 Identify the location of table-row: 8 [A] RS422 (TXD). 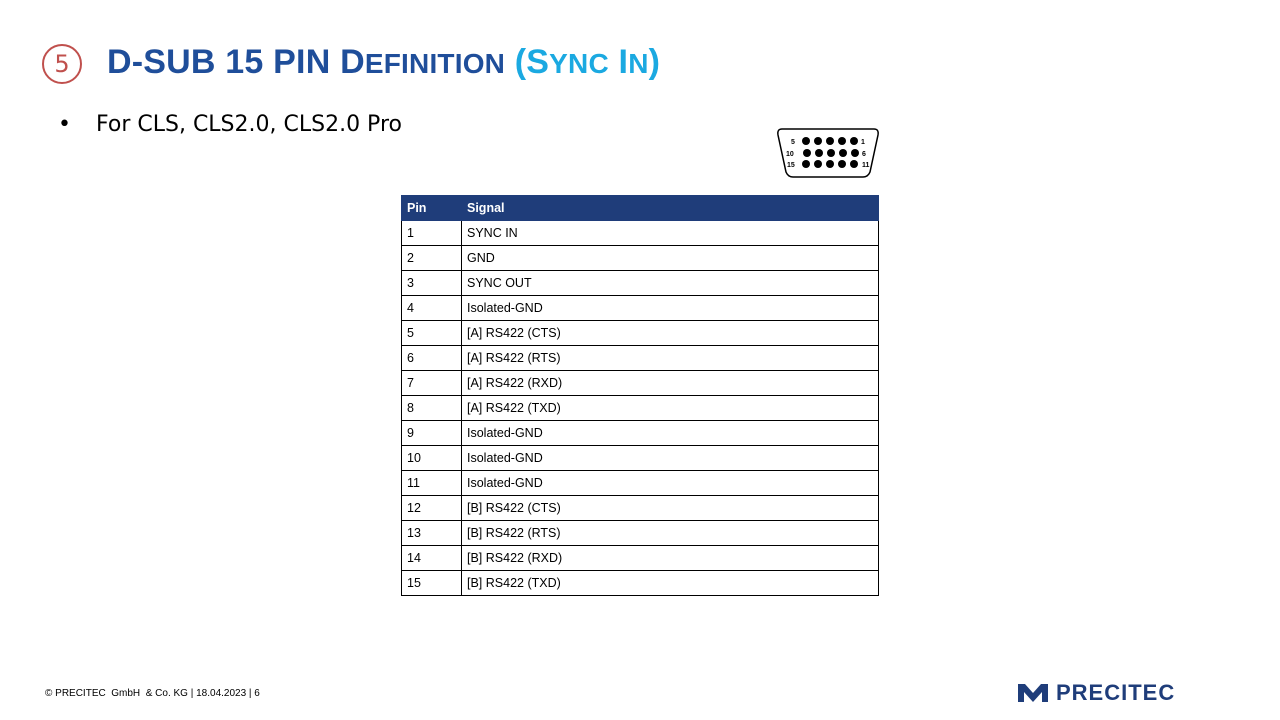
(640, 408).